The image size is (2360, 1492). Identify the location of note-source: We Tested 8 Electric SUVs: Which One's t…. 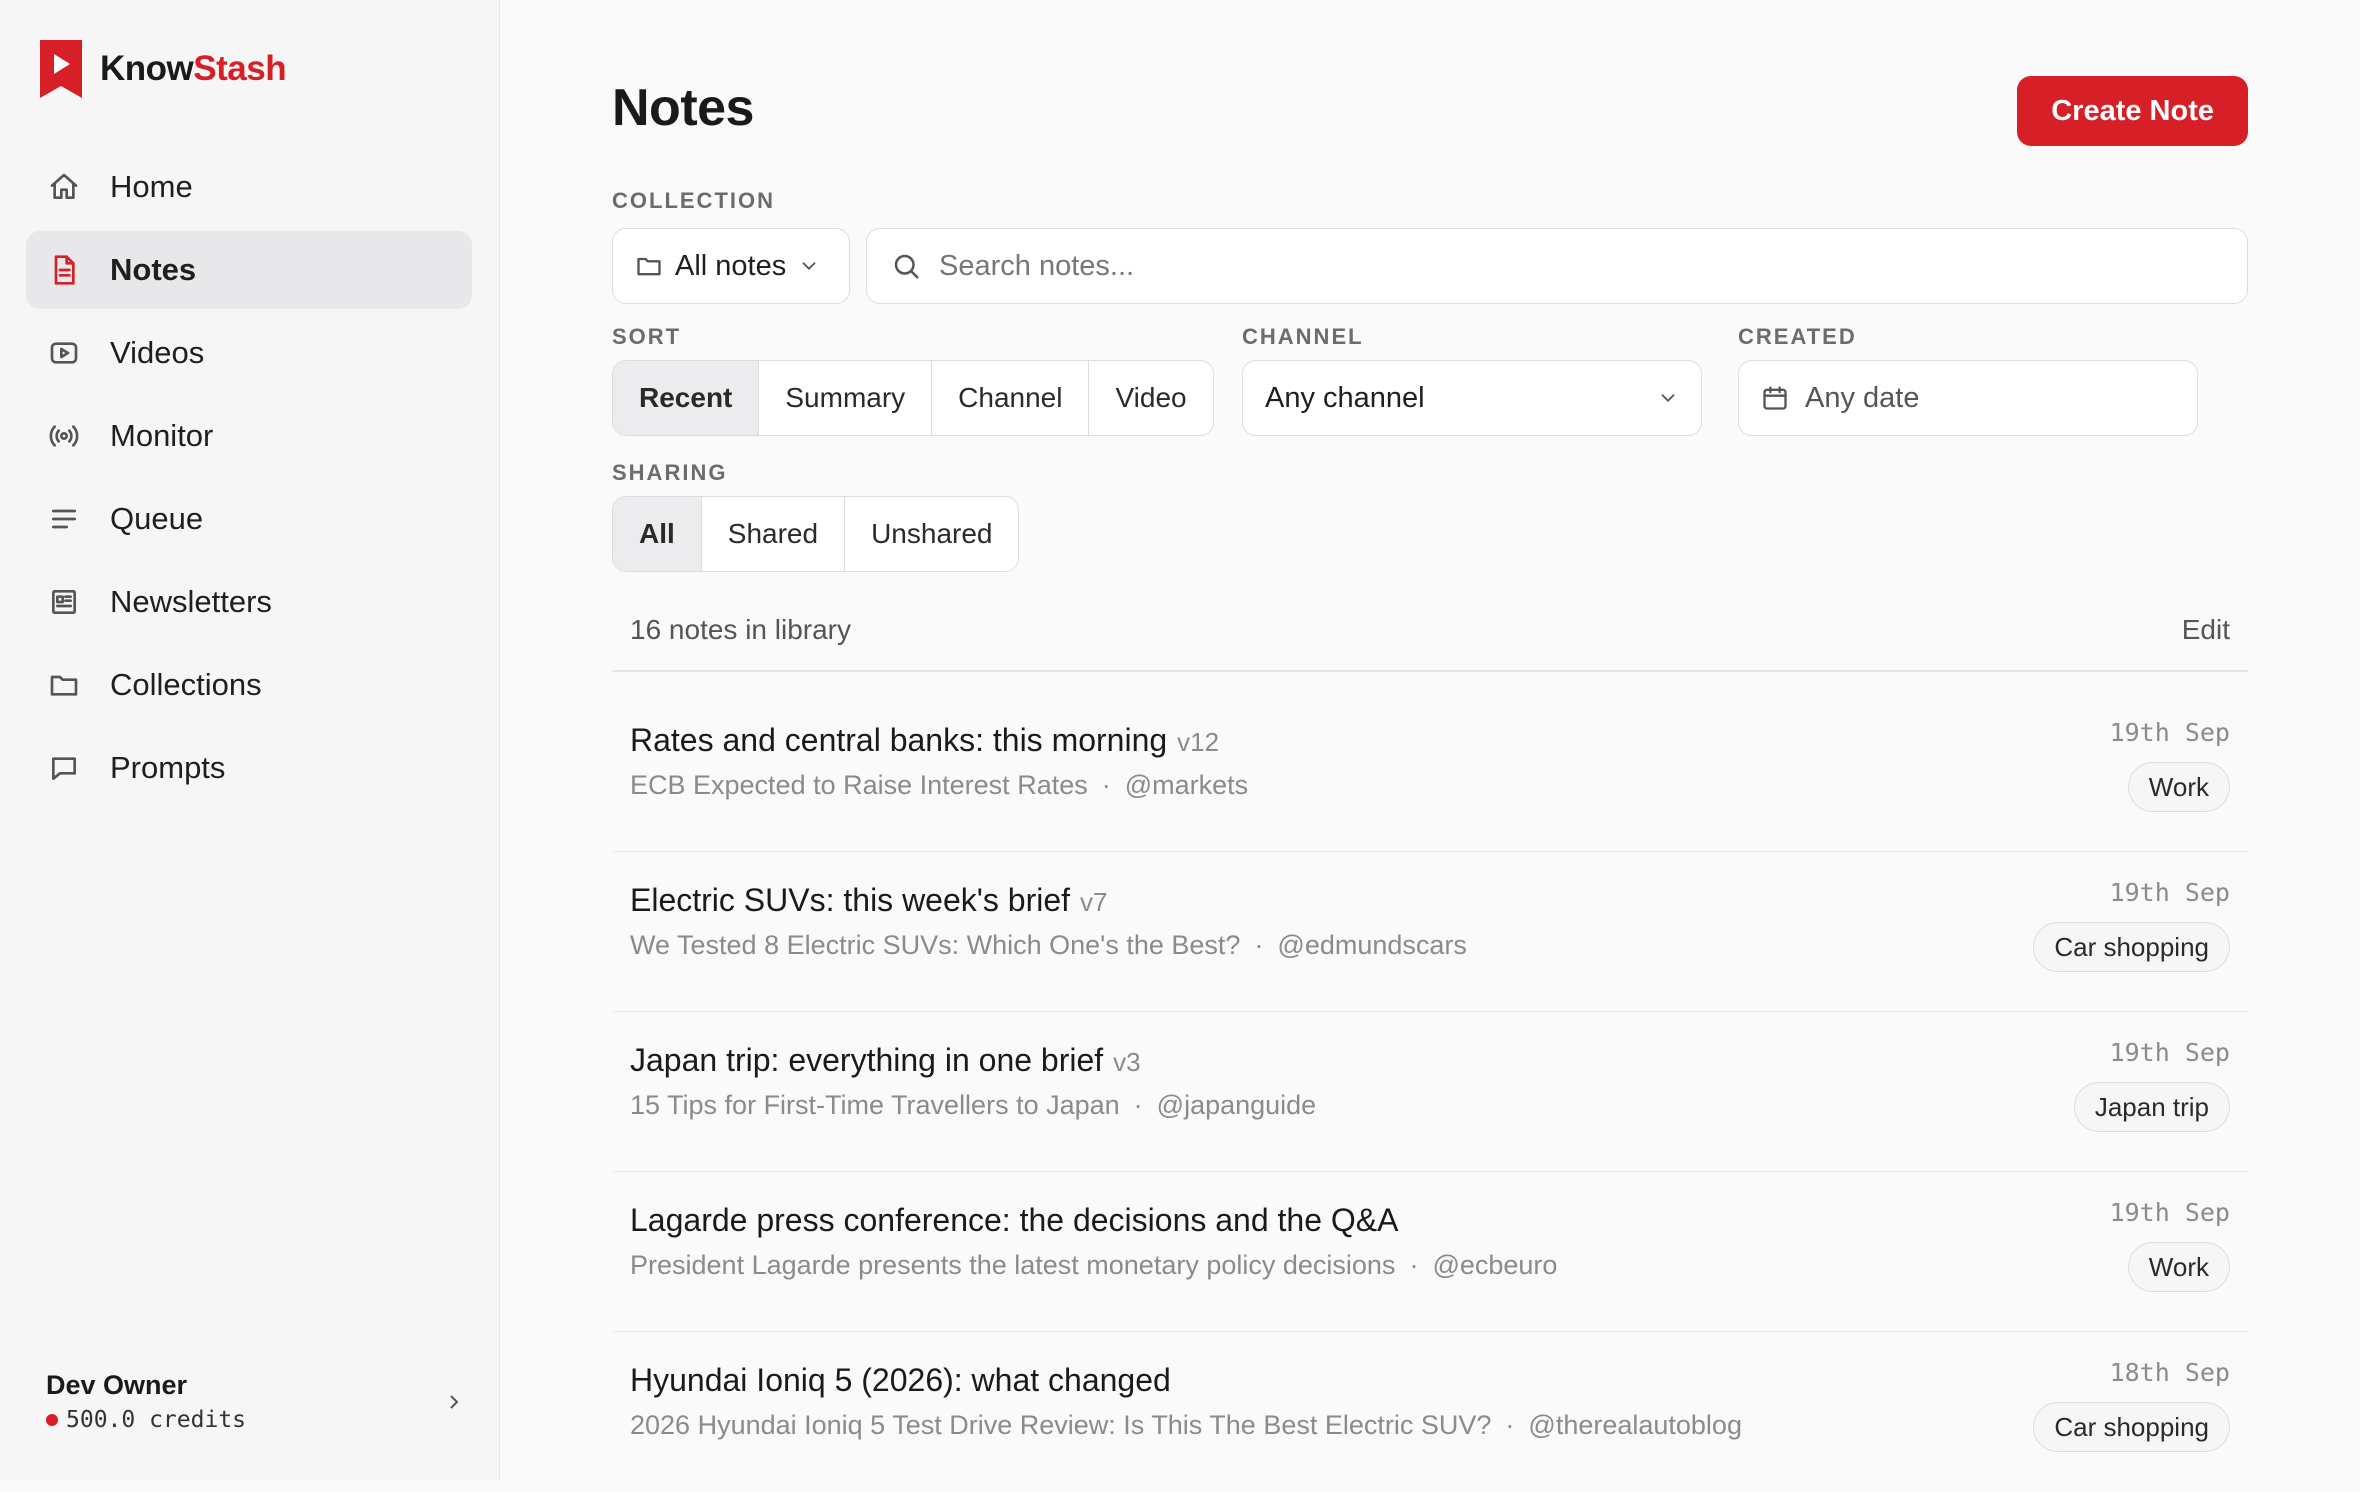
(1048, 945).